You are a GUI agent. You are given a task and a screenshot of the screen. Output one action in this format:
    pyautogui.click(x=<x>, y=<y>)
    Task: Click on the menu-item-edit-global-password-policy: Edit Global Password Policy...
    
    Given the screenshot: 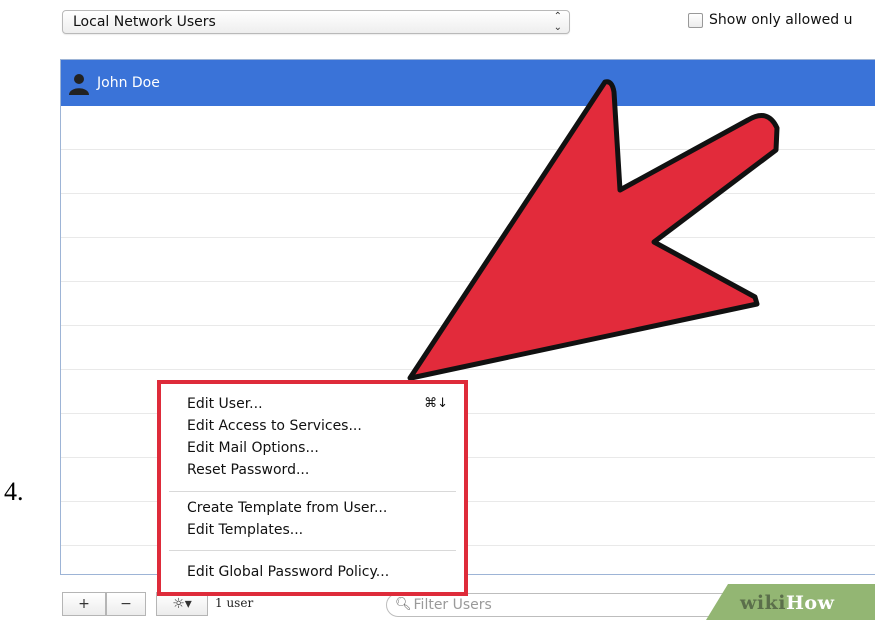 What is the action you would take?
    pyautogui.click(x=288, y=572)
    